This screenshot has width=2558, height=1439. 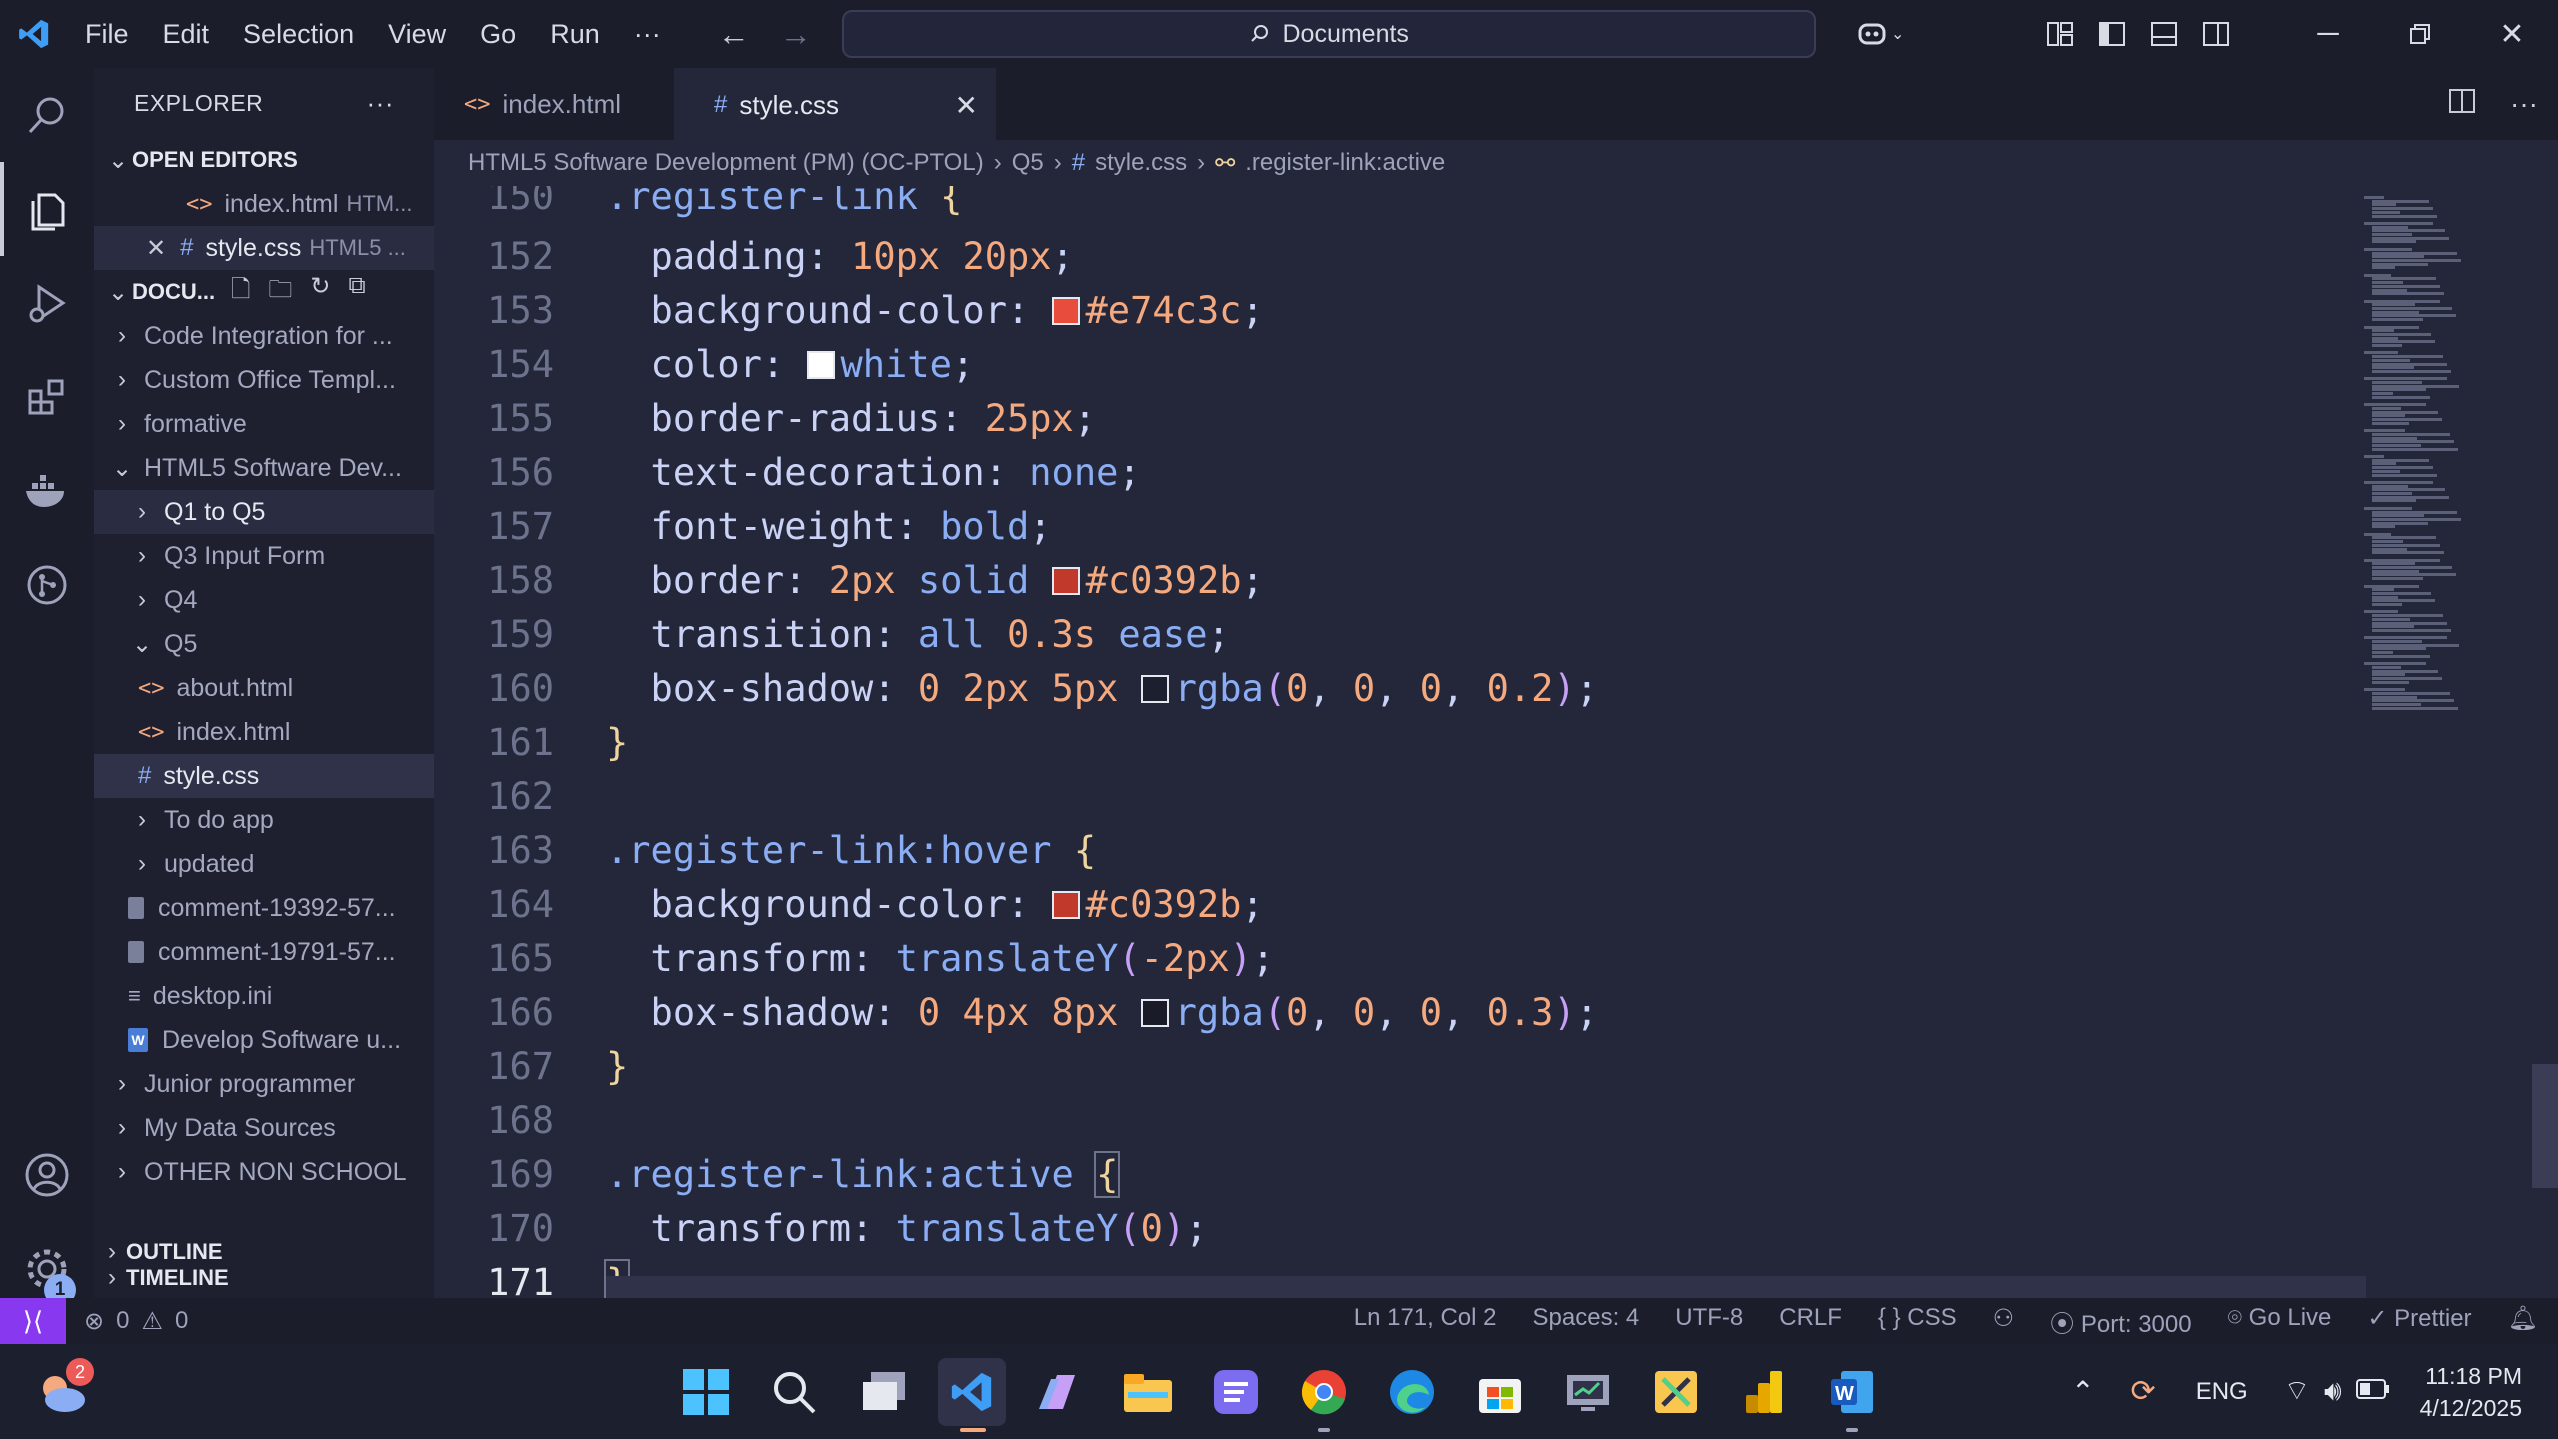 I want to click on extensions-icon, so click(x=47, y=397).